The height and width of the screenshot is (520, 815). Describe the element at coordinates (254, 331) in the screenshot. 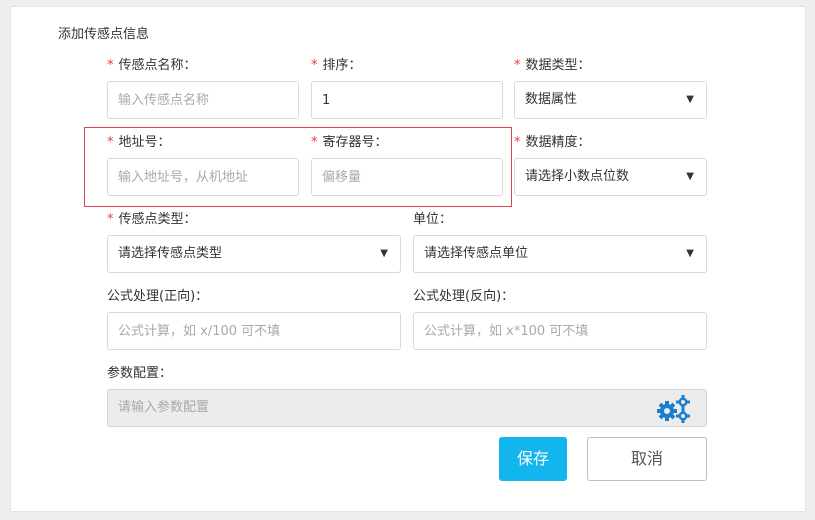

I see `formula-forward-input` at that location.